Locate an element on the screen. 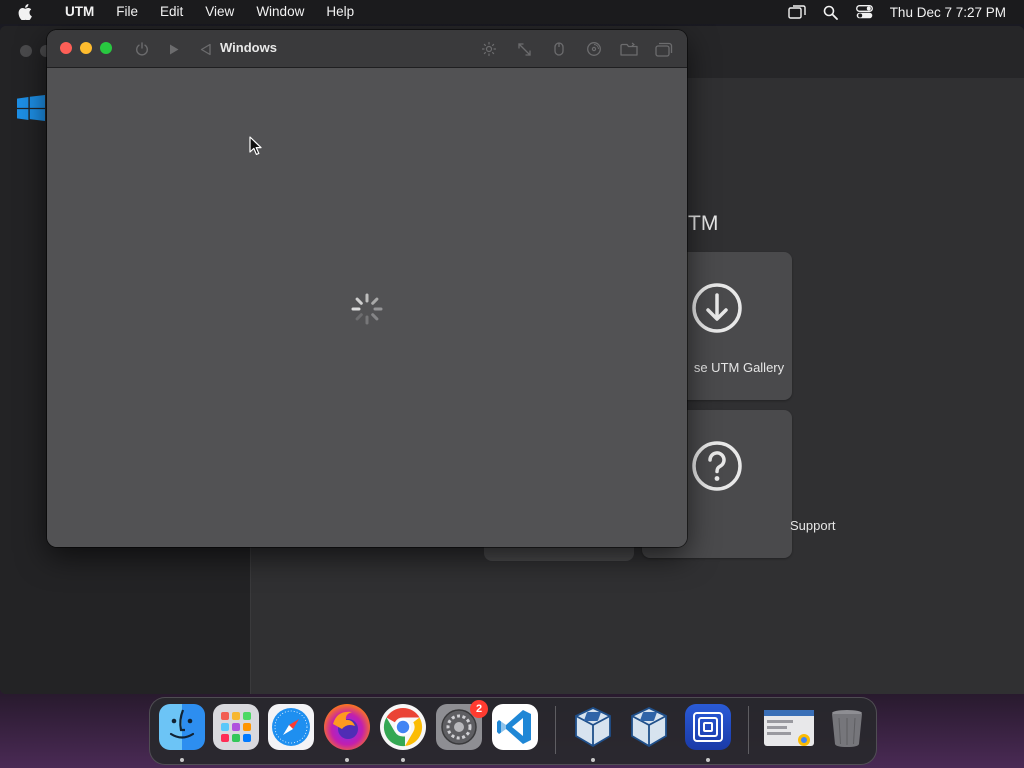 Image resolution: width=1024 pixels, height=768 pixels. question-circle-icon is located at coordinates (717, 468).